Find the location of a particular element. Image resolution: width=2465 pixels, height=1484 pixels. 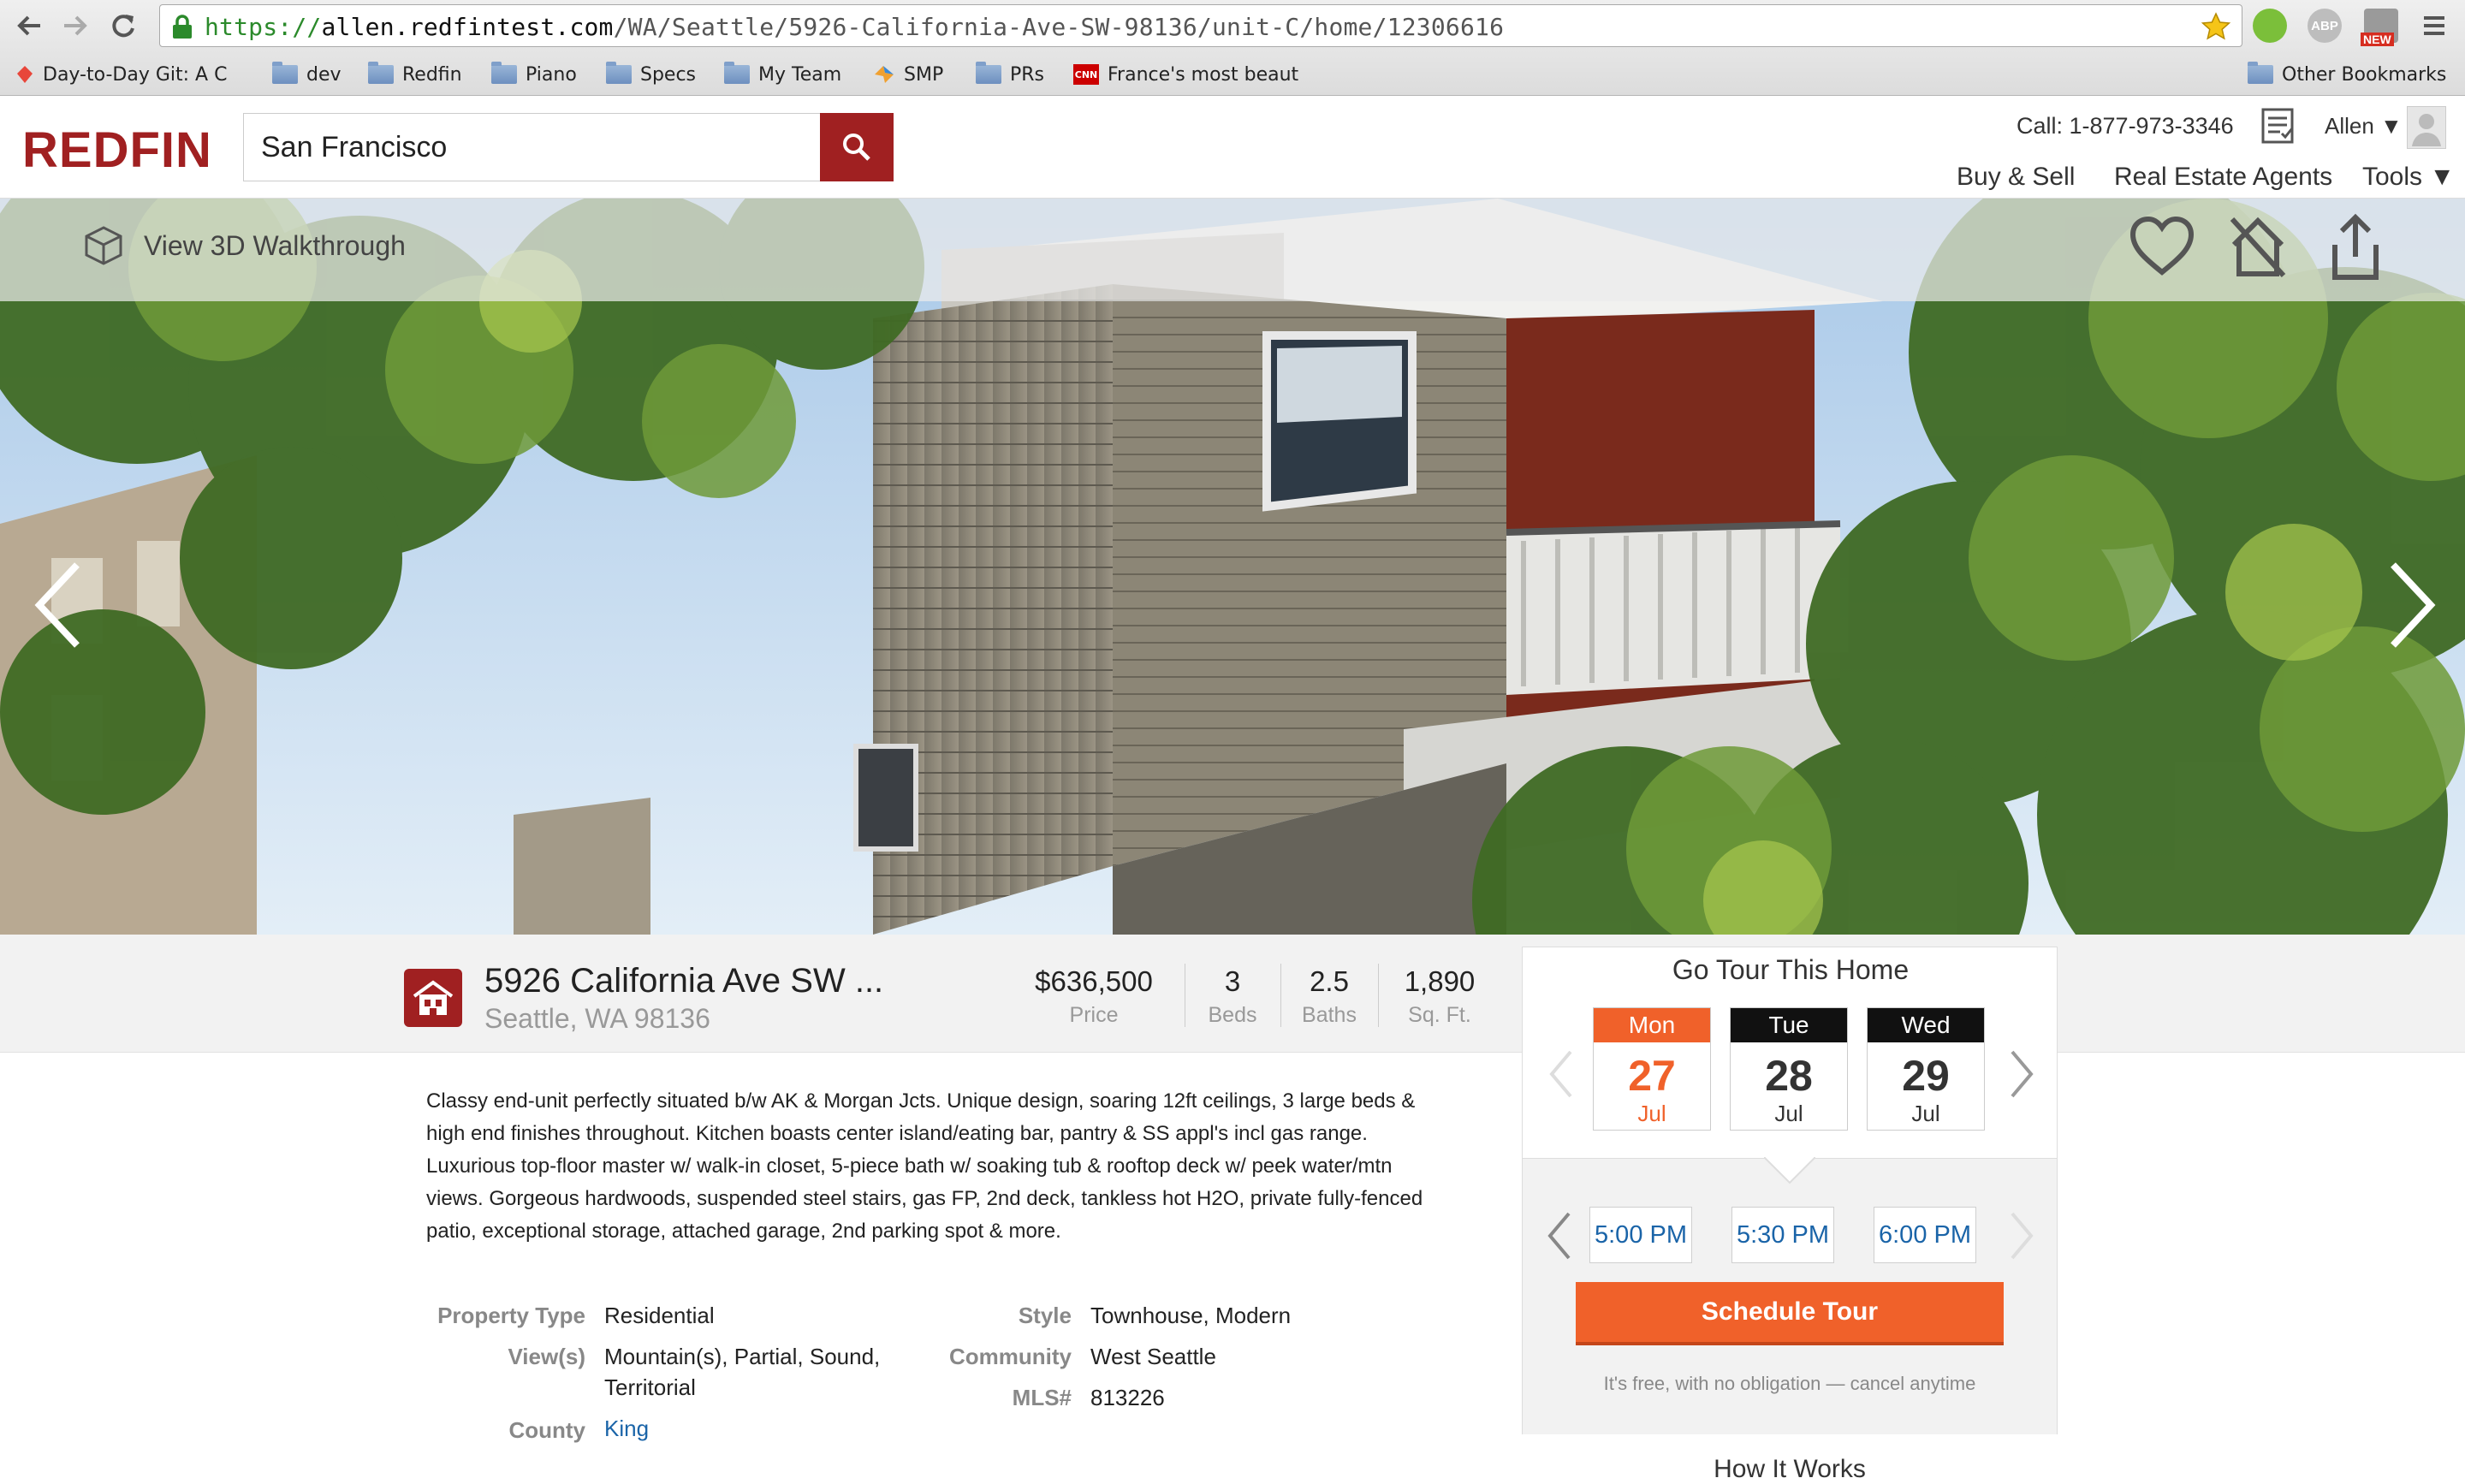

fact-key: Community is located at coordinates (1010, 1357).